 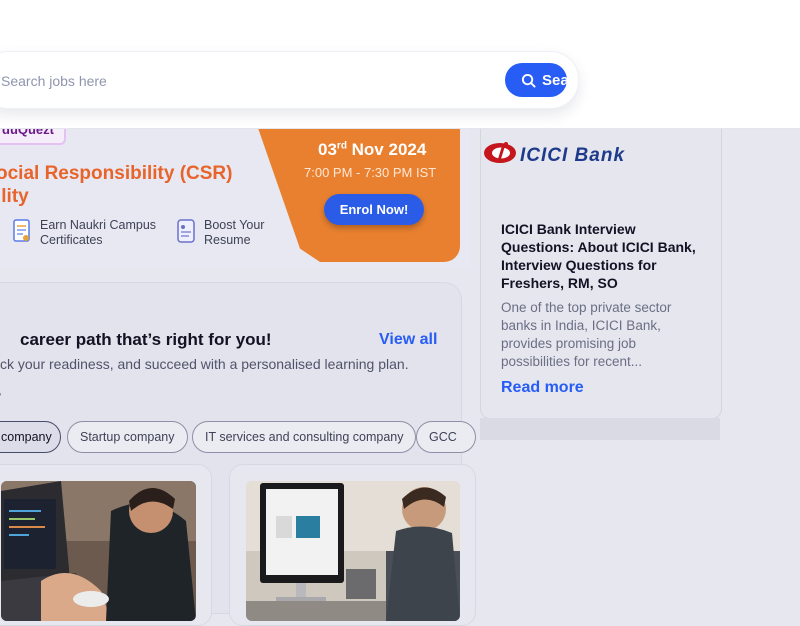 What do you see at coordinates (30, 437) in the screenshot?
I see `chip-company: company` at bounding box center [30, 437].